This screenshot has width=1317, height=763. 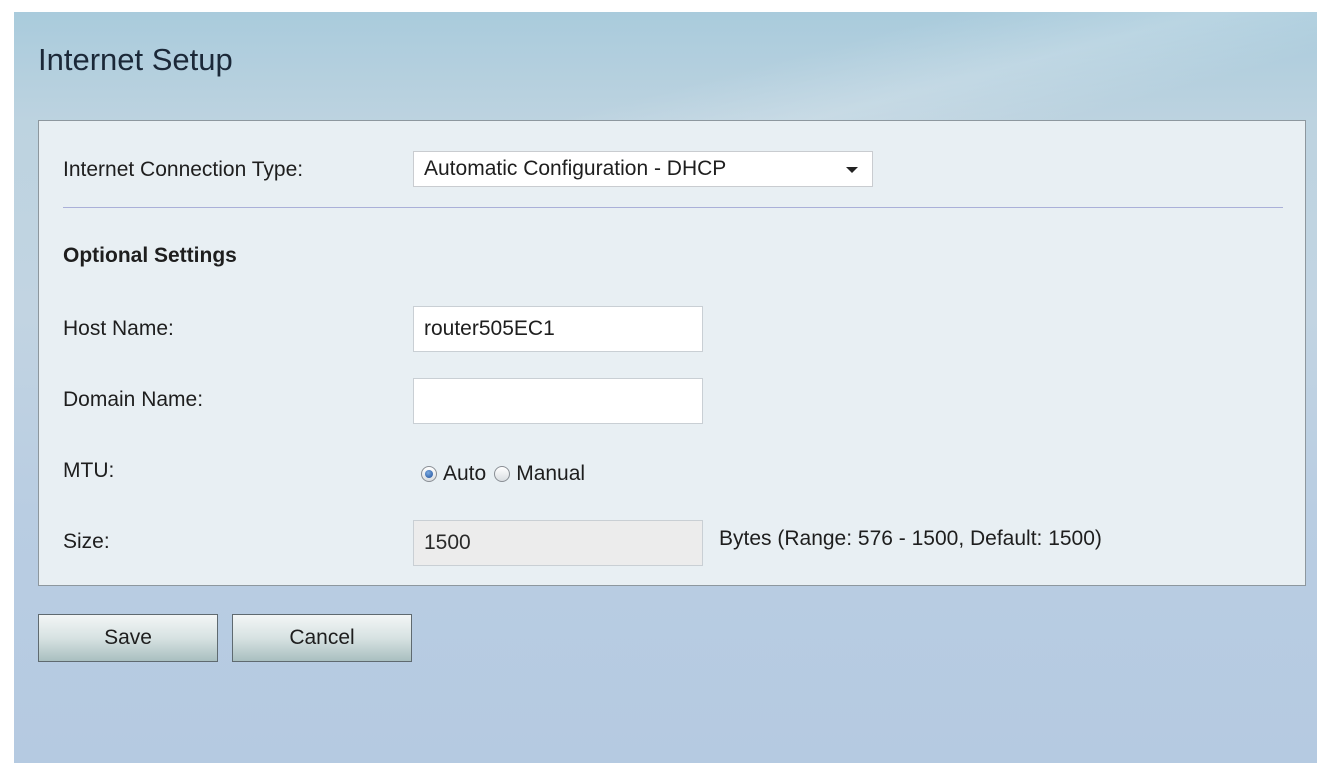 I want to click on domain-name-input, so click(x=558, y=401).